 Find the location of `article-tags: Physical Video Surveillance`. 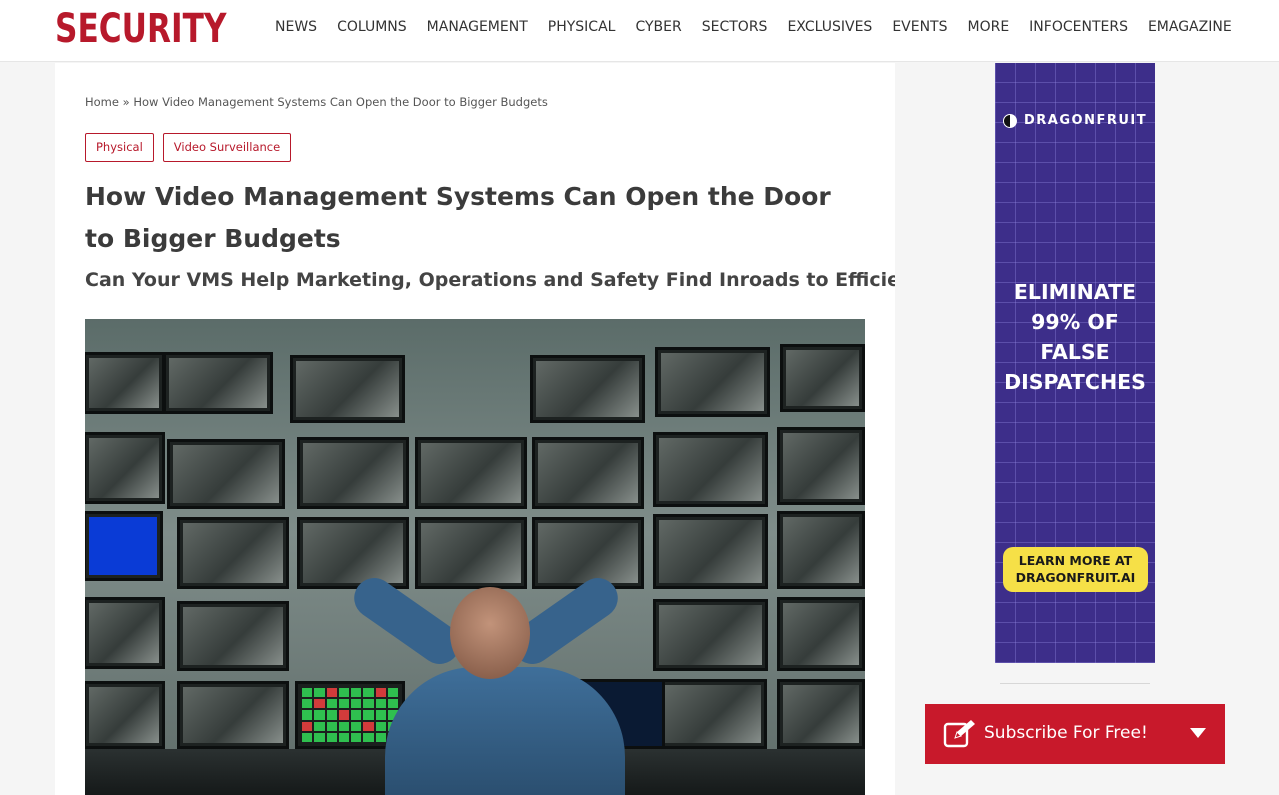

article-tags: Physical Video Surveillance is located at coordinates (188, 147).